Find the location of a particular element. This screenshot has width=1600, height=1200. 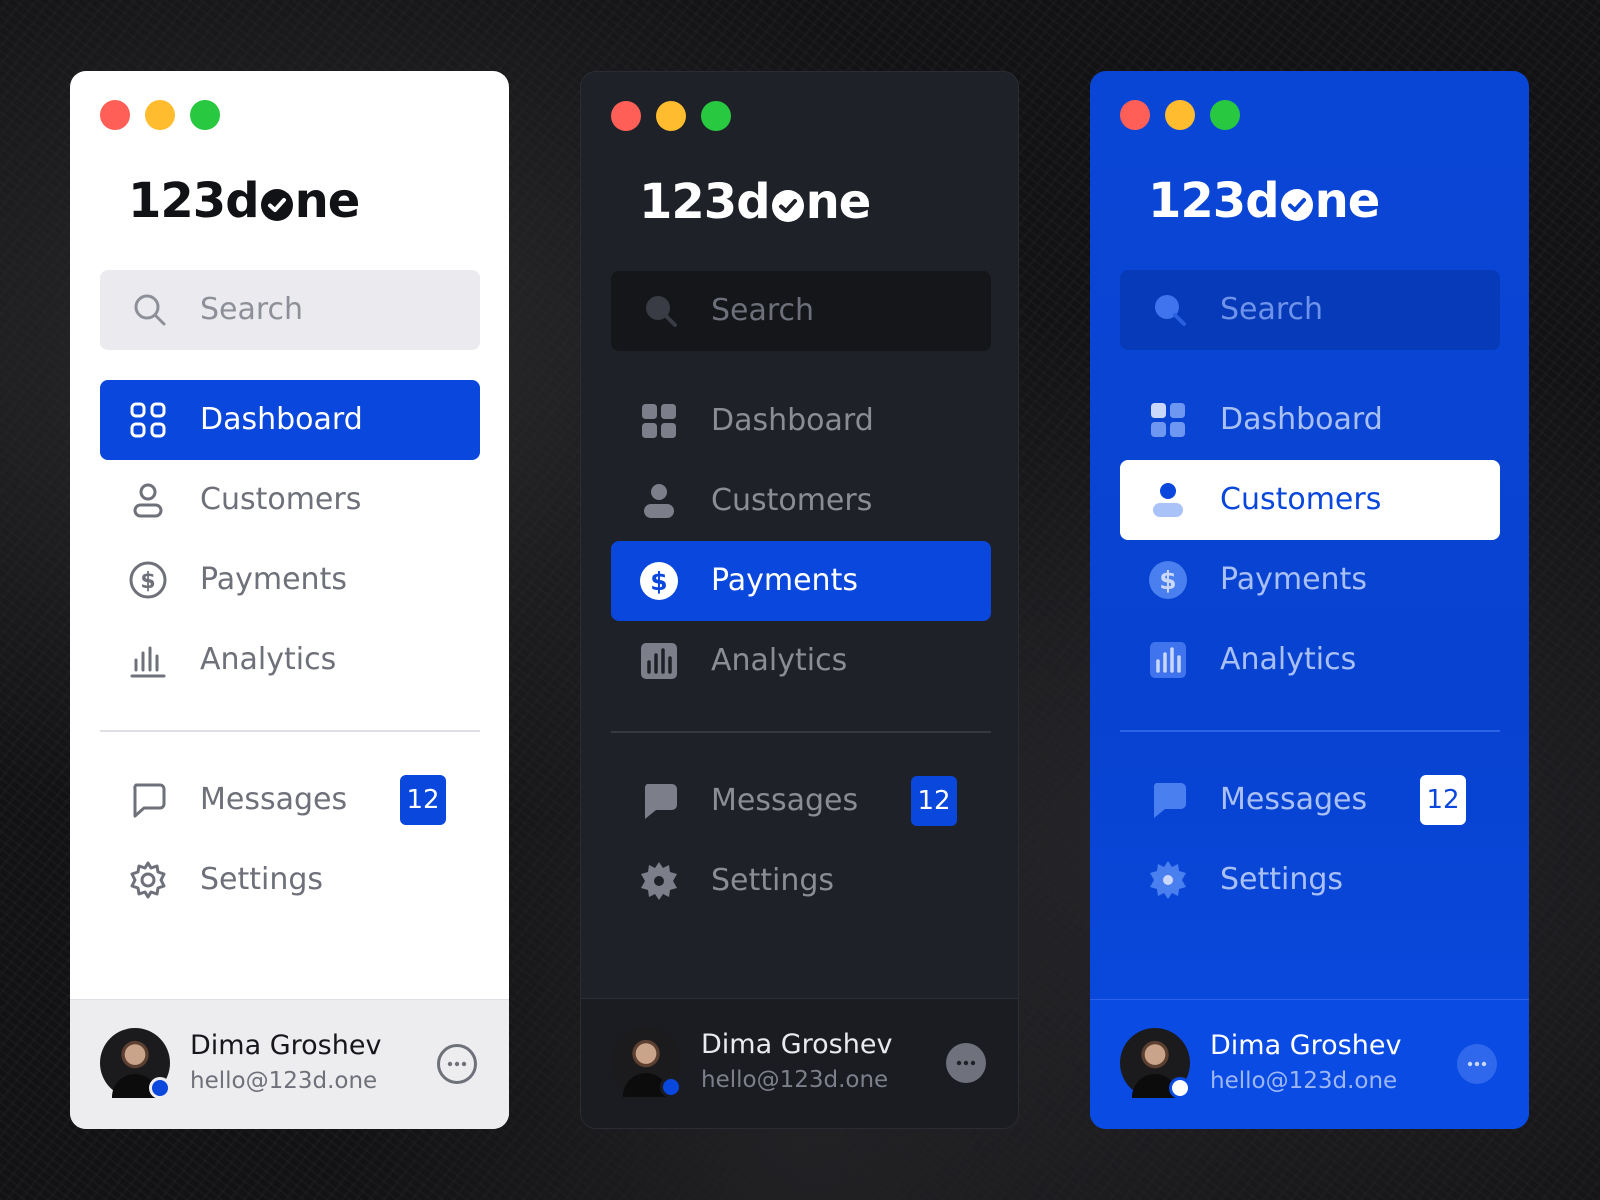

nav-label: Analytics is located at coordinates (779, 660).